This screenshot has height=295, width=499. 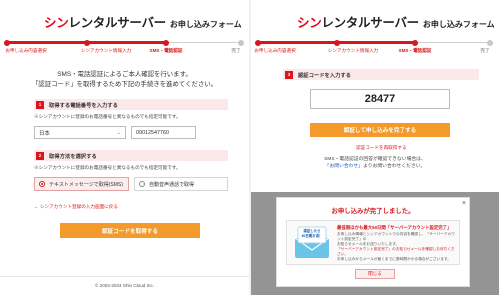 I want to click on chevron-down-icon: ⌄, so click(x=118, y=133).